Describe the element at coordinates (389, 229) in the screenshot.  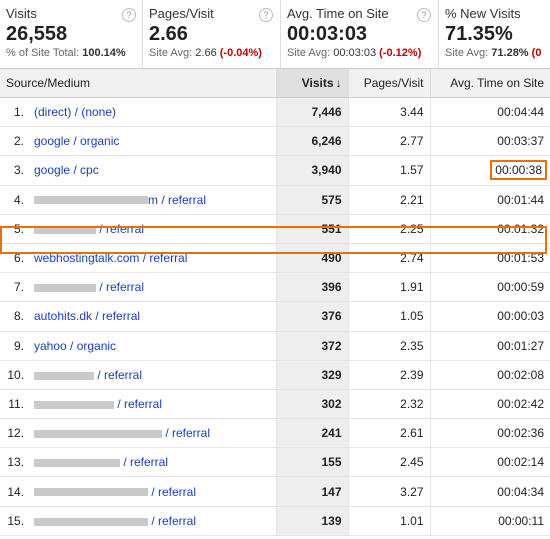
I see `pages-visit-cell: 2.25` at that location.